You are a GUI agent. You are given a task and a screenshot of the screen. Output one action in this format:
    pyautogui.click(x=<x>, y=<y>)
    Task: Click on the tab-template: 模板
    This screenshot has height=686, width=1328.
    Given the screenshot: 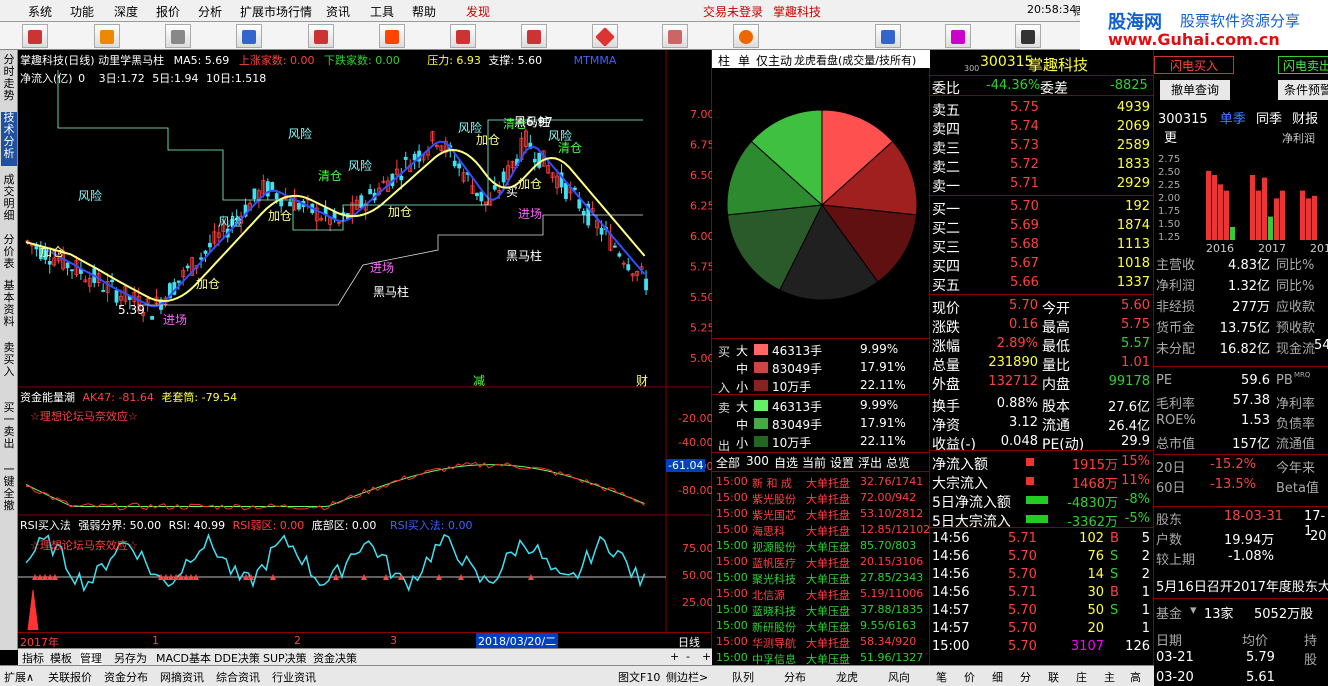 What is the action you would take?
    pyautogui.click(x=61, y=658)
    